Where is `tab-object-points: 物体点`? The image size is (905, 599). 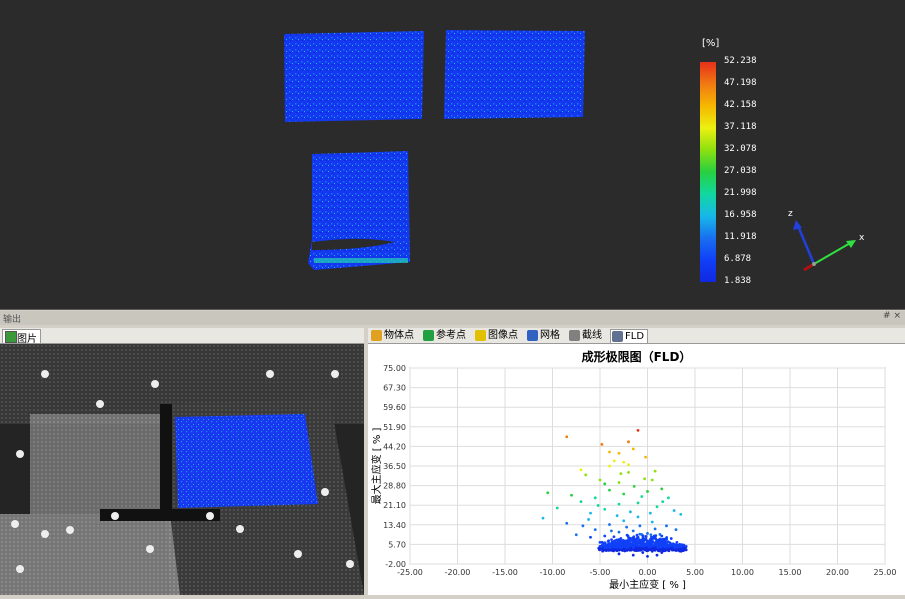 tab-object-points: 物体点 is located at coordinates (392, 335).